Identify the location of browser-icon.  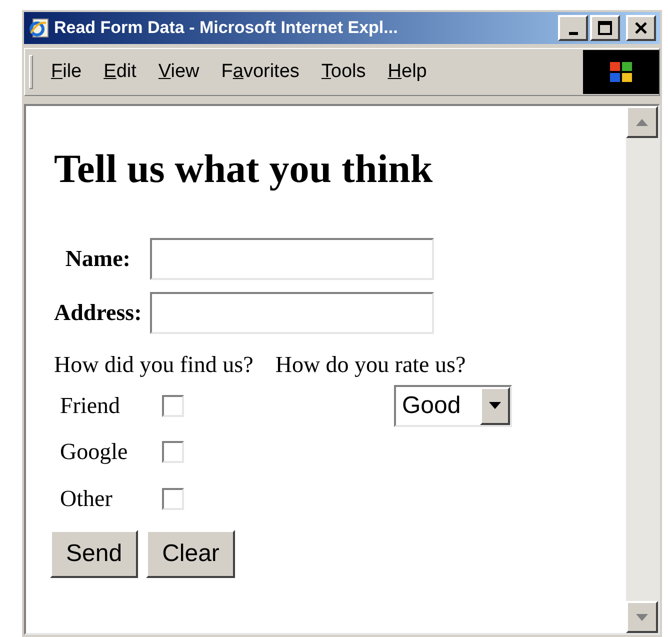
(39, 28).